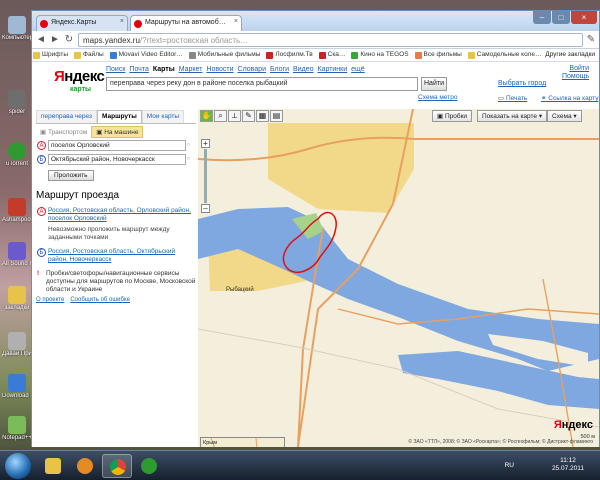  What do you see at coordinates (380, 54) in the screenshot?
I see `bookmark-item: Кино на TEGOS` at bounding box center [380, 54].